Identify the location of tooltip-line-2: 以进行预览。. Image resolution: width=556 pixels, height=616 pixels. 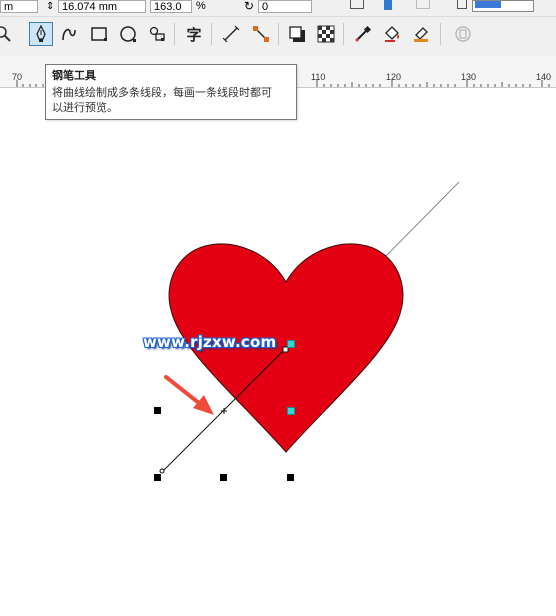
(85, 107).